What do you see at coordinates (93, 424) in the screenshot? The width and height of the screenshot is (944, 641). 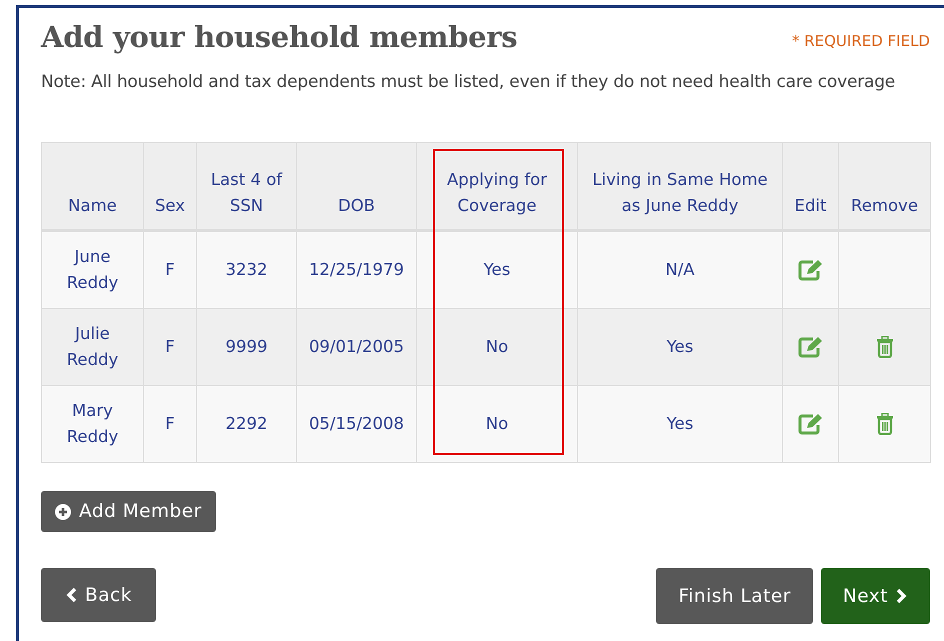 I see `table-cell: Mary Reddy` at bounding box center [93, 424].